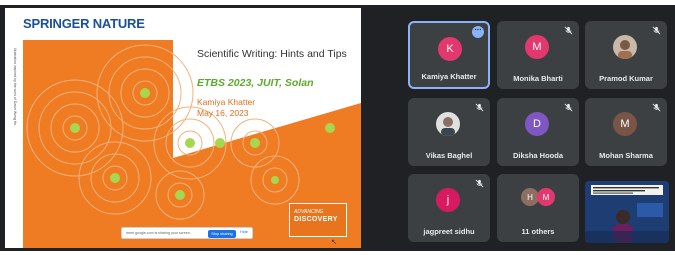  What do you see at coordinates (538, 231) in the screenshot?
I see `others-count-label: 11 others` at bounding box center [538, 231].